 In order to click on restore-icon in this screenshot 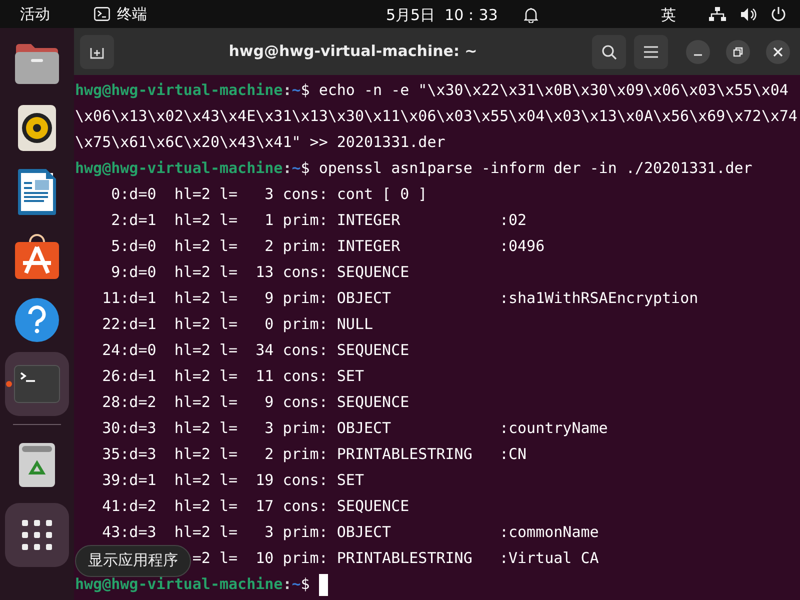, I will do `click(738, 51)`.